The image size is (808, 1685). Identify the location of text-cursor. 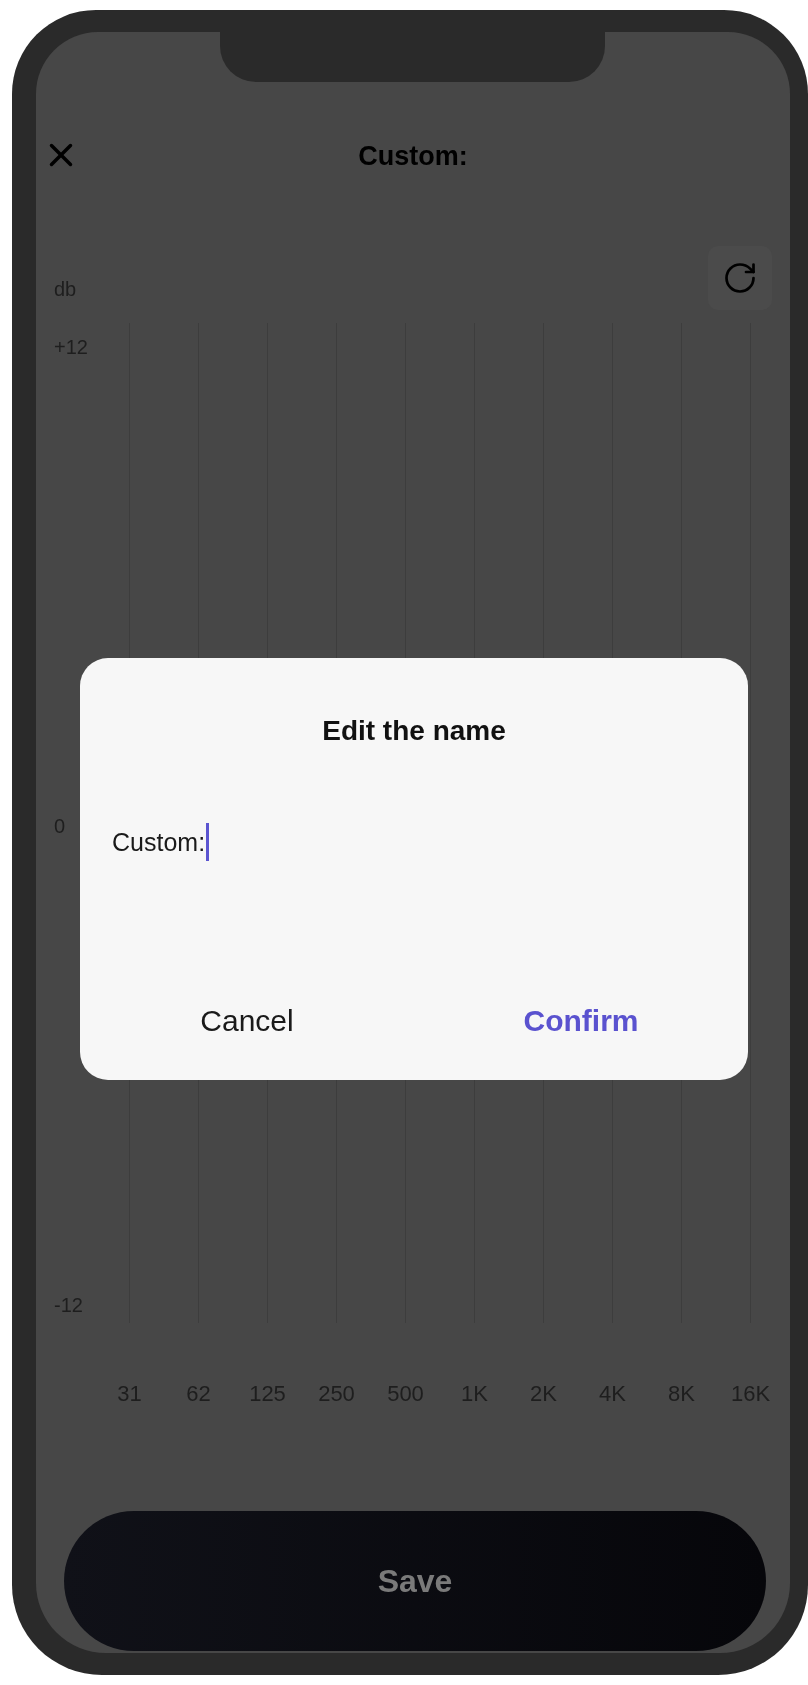
(208, 842).